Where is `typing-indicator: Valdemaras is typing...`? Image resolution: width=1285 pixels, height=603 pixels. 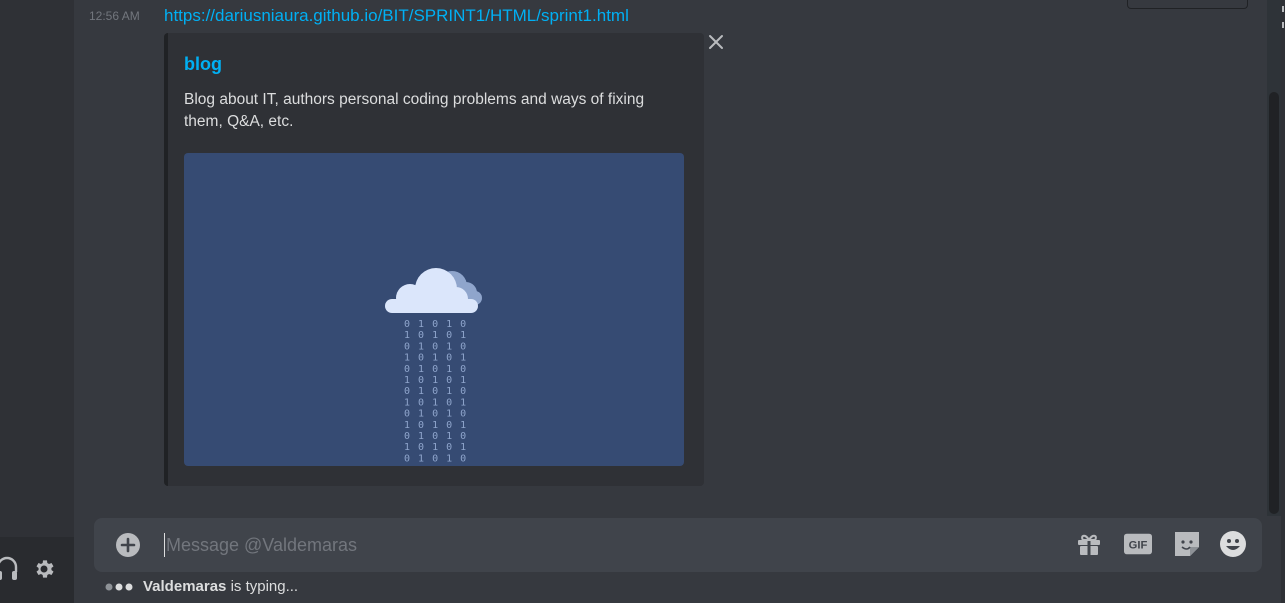 typing-indicator: Valdemaras is typing... is located at coordinates (201, 586).